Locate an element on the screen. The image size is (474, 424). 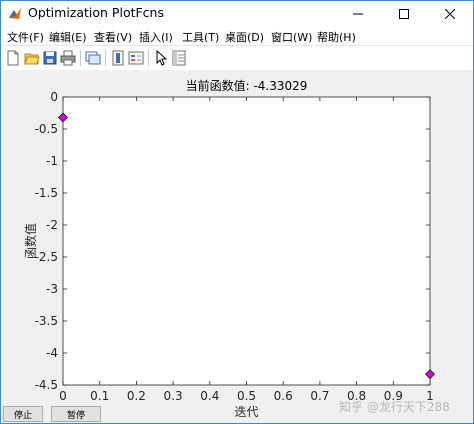
matlab-icon is located at coordinates (15, 13).